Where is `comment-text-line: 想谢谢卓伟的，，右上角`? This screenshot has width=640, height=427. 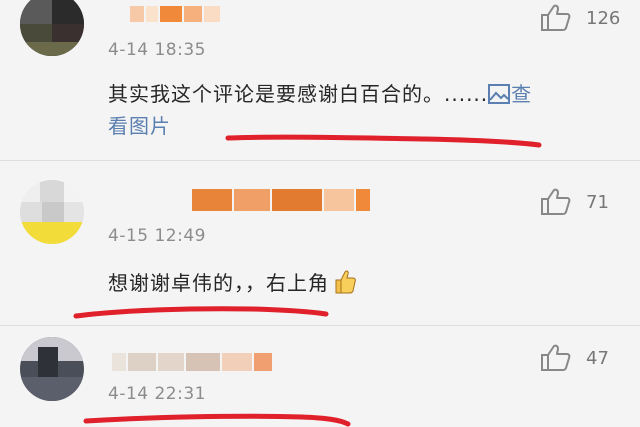
comment-text-line: 想谢谢卓伟的，，右上角 is located at coordinates (218, 283).